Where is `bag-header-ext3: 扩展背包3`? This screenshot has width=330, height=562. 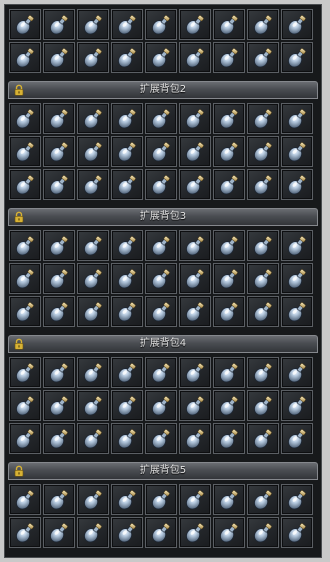 bag-header-ext3: 扩展背包3 is located at coordinates (163, 217).